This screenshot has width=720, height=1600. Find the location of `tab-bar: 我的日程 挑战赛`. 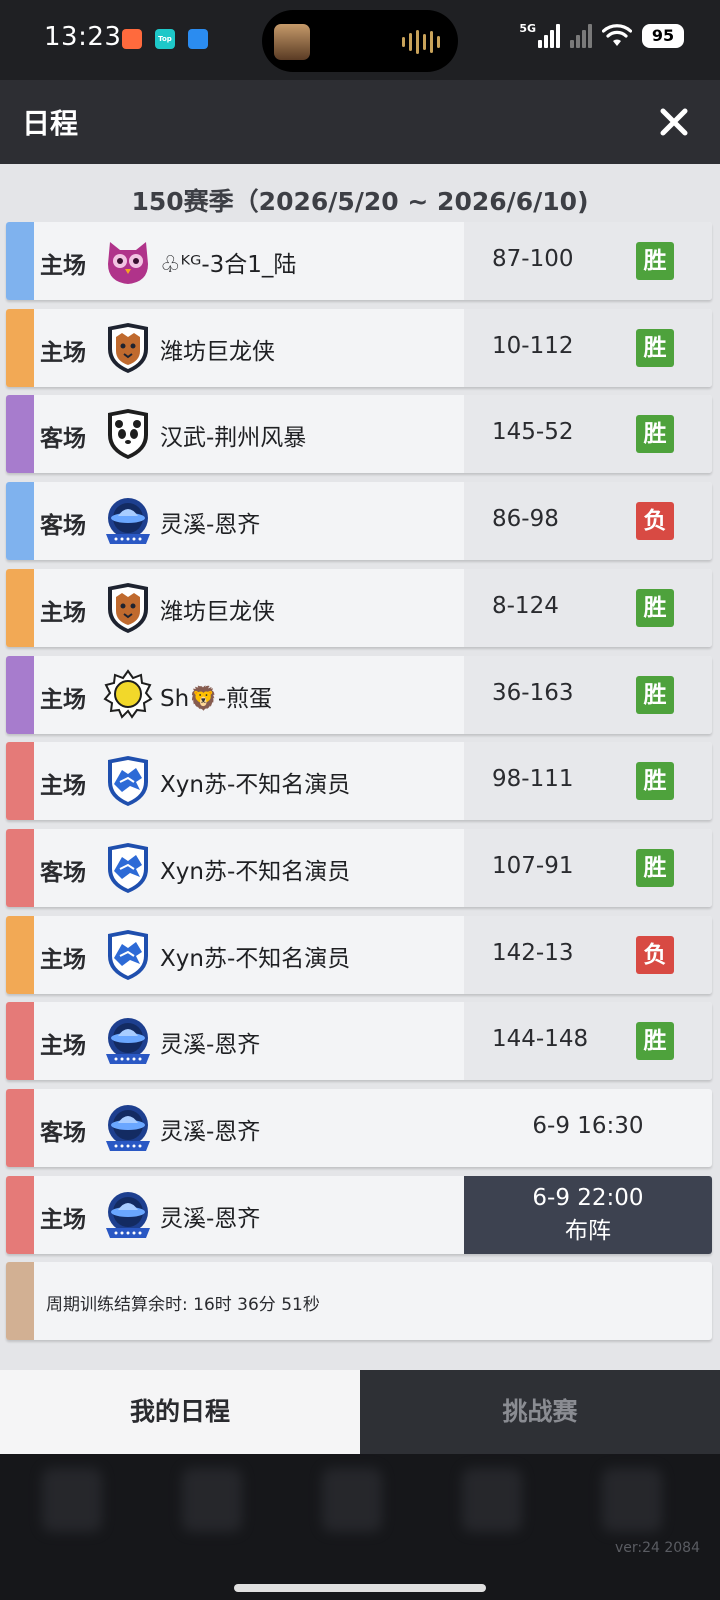

tab-bar: 我的日程 挑战赛 is located at coordinates (360, 1412).